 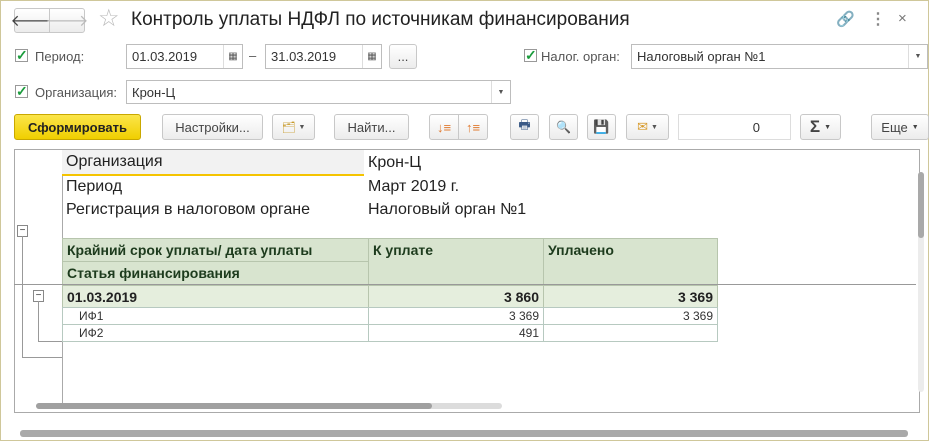 I want to click on variants-button: 🗂 ▼, so click(x=293, y=127).